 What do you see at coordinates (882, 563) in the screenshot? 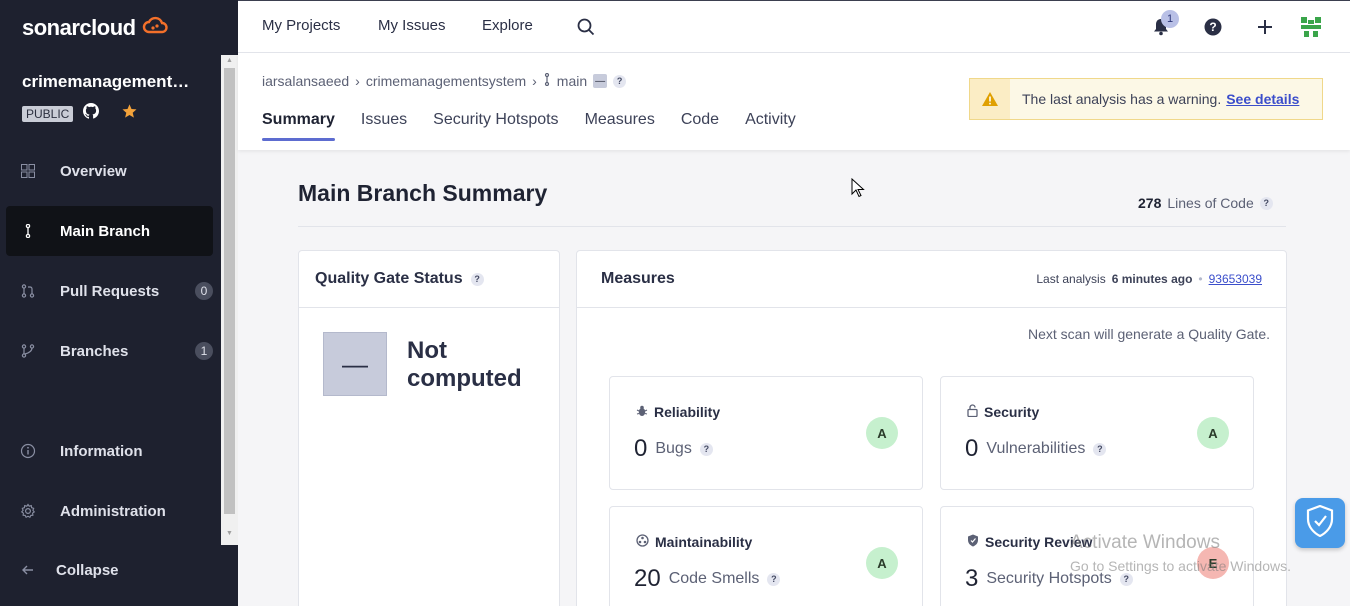
I see `maintainability-rating: A` at bounding box center [882, 563].